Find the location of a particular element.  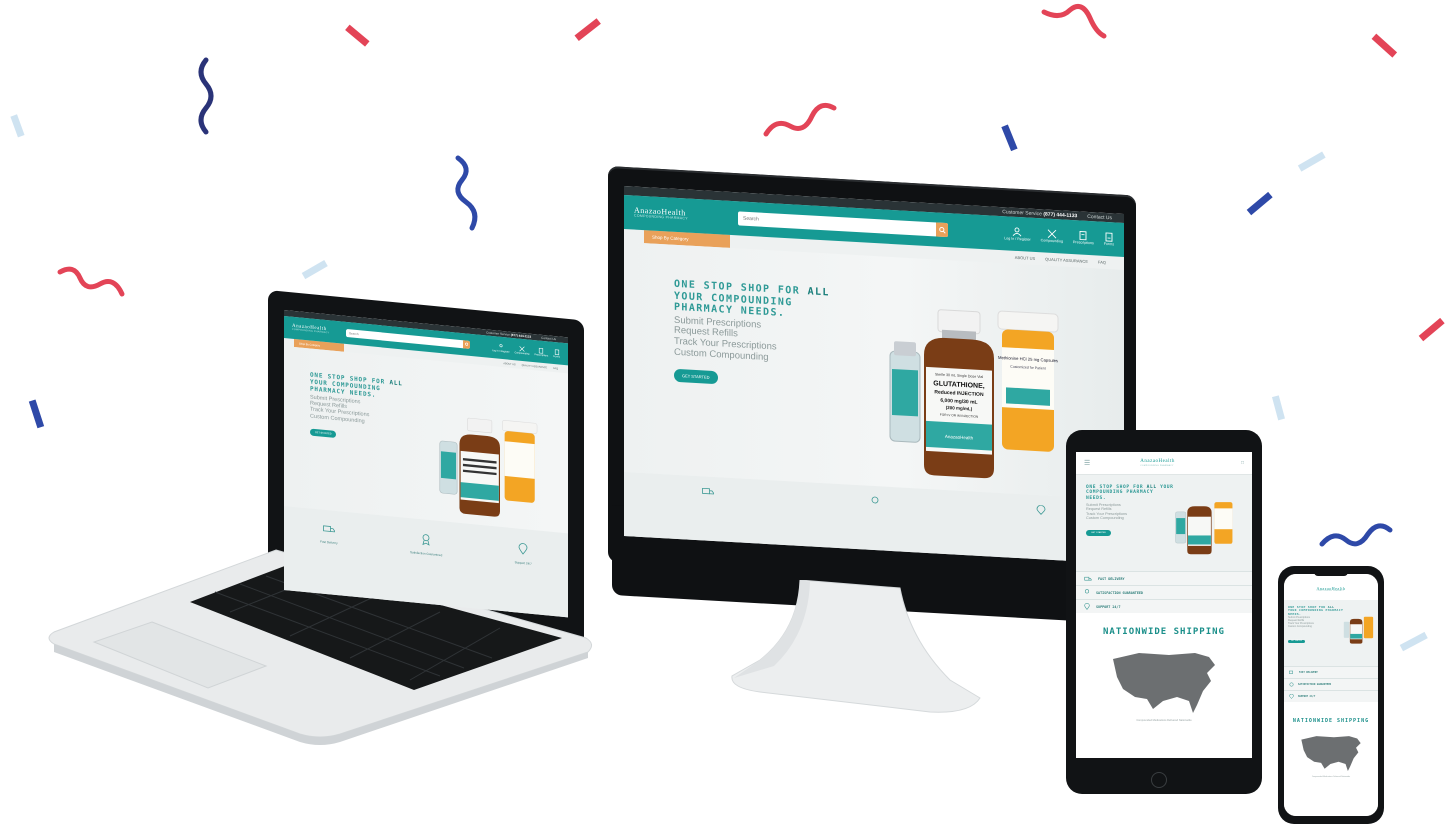

feature-support is located at coordinates (1041, 510).